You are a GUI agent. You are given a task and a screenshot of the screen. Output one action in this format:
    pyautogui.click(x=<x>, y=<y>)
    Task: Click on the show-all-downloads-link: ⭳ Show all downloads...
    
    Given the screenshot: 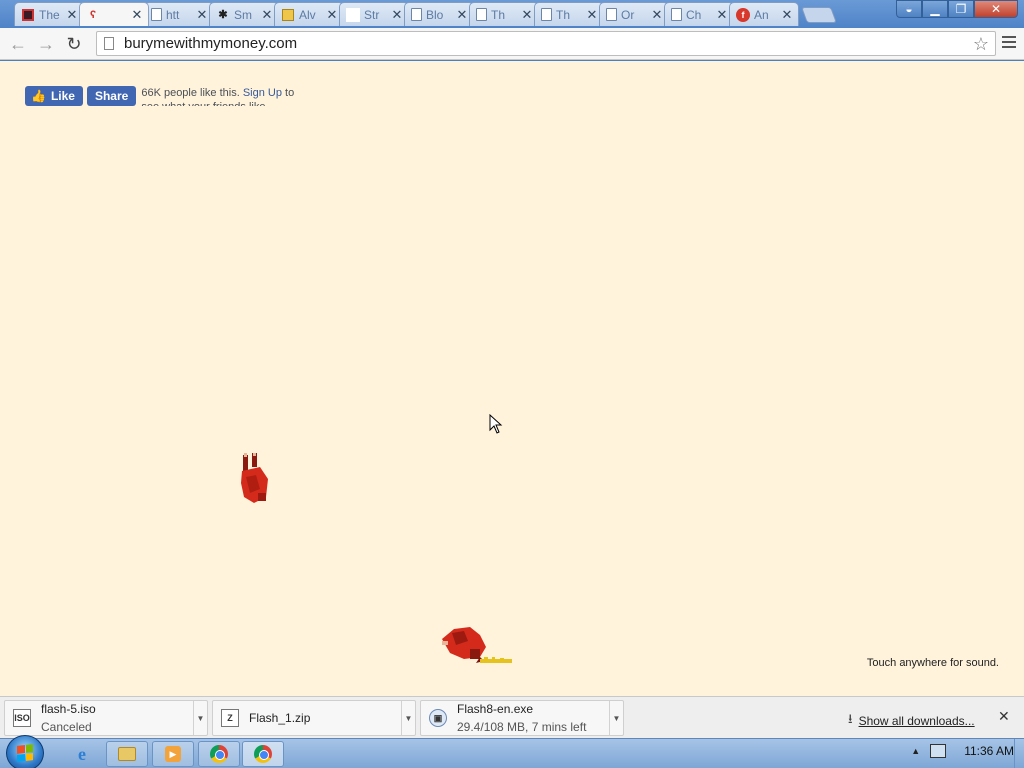 What is the action you would take?
    pyautogui.click(x=911, y=721)
    